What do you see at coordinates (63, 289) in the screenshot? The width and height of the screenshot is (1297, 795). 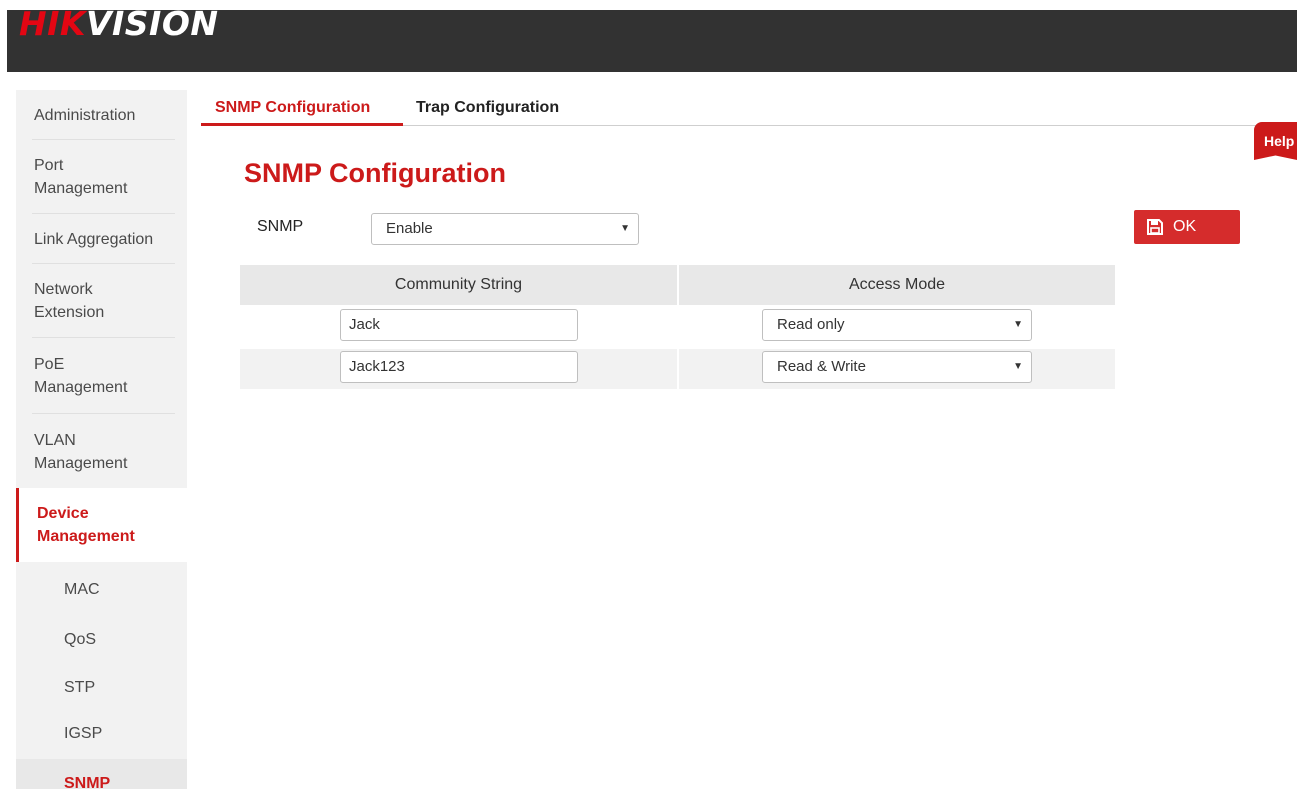 I see `sidebar-item-label: Network` at bounding box center [63, 289].